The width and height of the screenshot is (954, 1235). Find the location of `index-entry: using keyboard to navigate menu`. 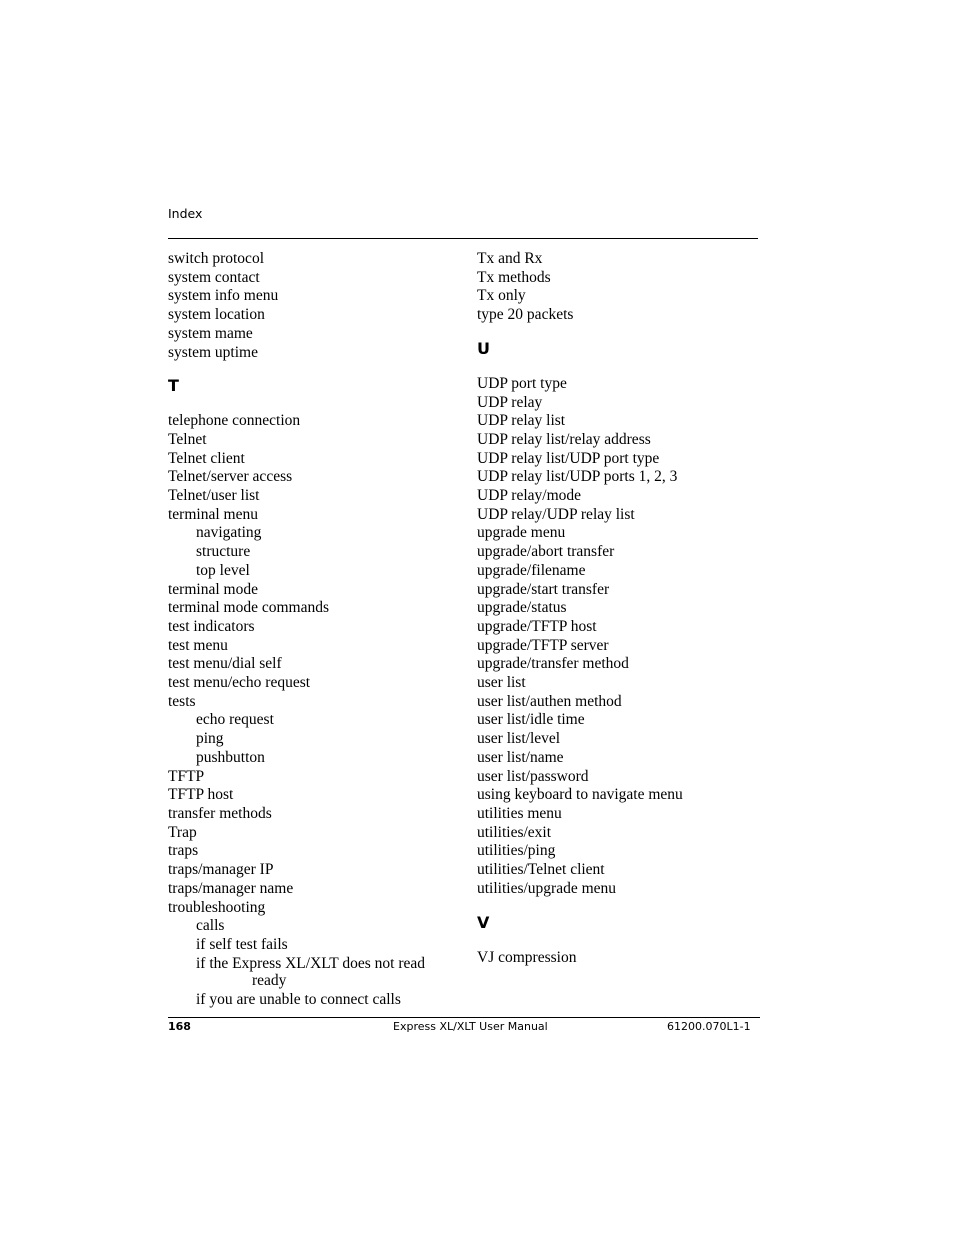

index-entry: using keyboard to navigate menu is located at coordinates (580, 795).